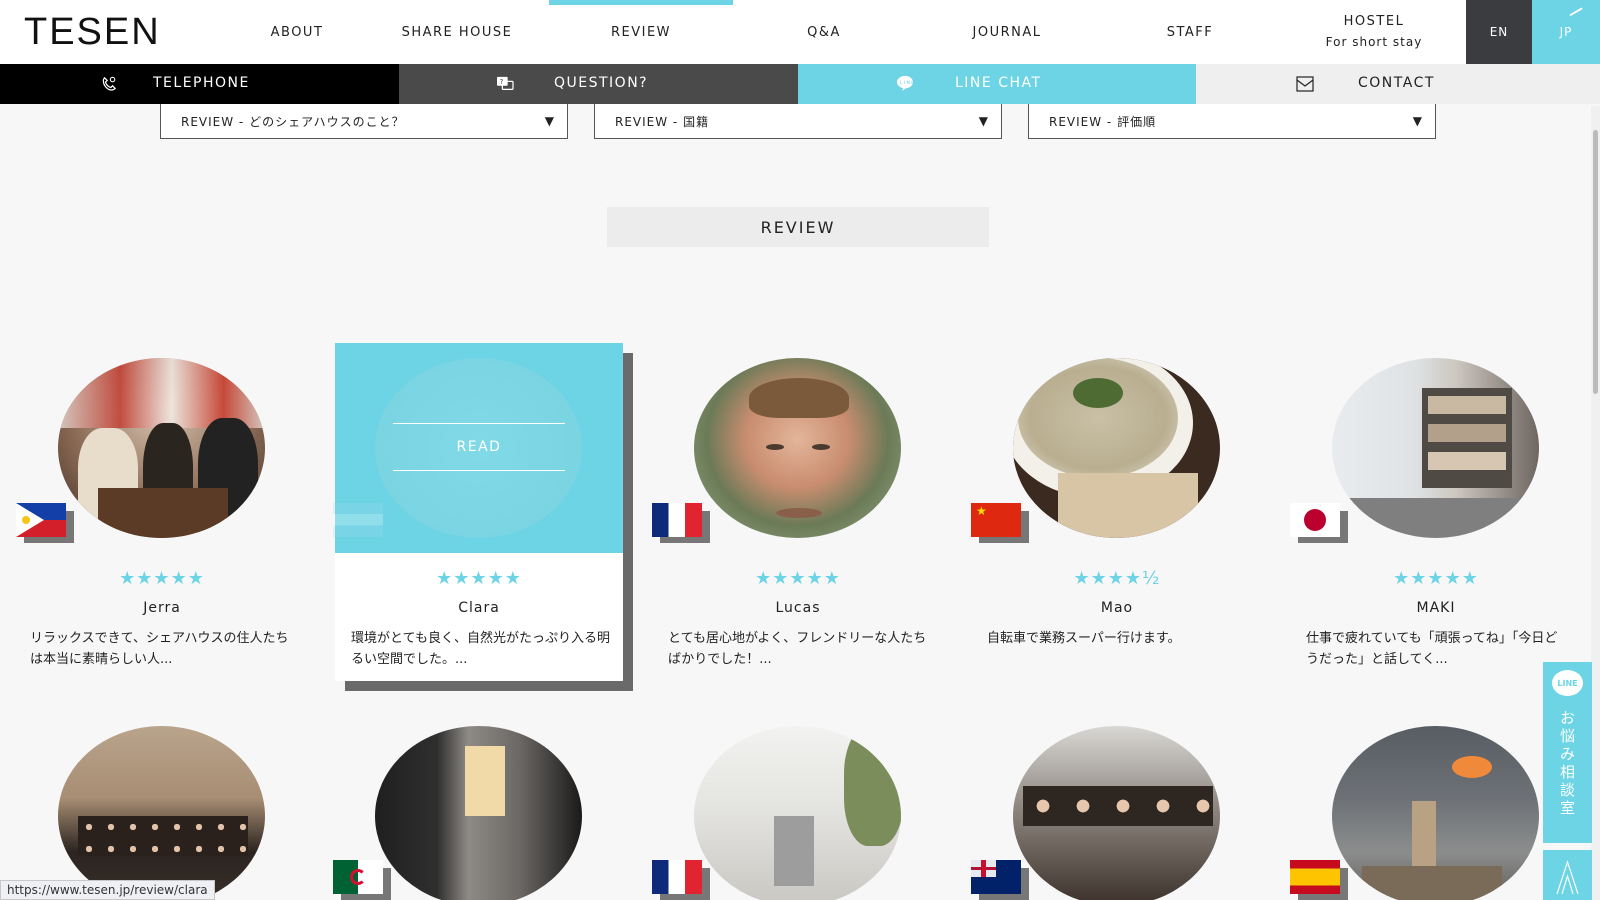 This screenshot has width=1600, height=900. Describe the element at coordinates (1117, 578) in the screenshot. I see `rating-stars: ★★★★½` at that location.